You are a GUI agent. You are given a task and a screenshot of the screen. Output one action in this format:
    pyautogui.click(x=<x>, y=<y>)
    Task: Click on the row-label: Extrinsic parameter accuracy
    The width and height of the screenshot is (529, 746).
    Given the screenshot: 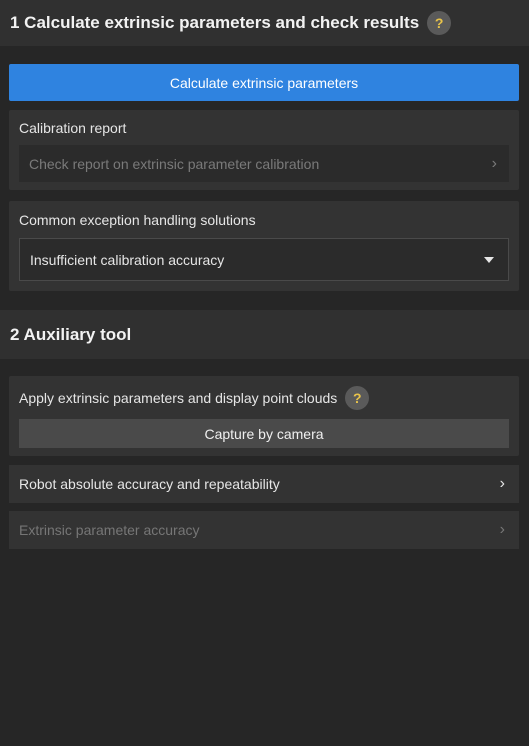 What is the action you would take?
    pyautogui.click(x=109, y=530)
    